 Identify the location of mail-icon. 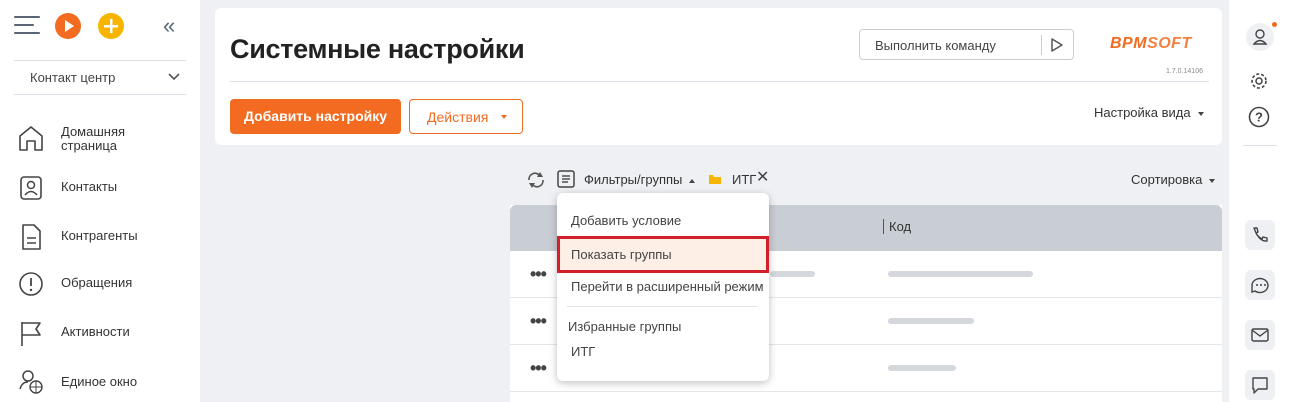
(1260, 335).